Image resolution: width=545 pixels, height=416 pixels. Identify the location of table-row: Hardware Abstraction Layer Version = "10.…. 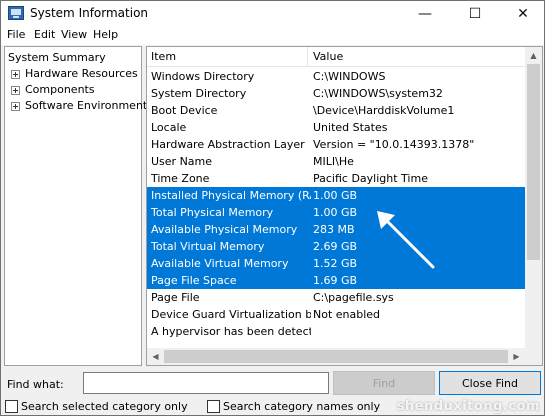
(337, 144).